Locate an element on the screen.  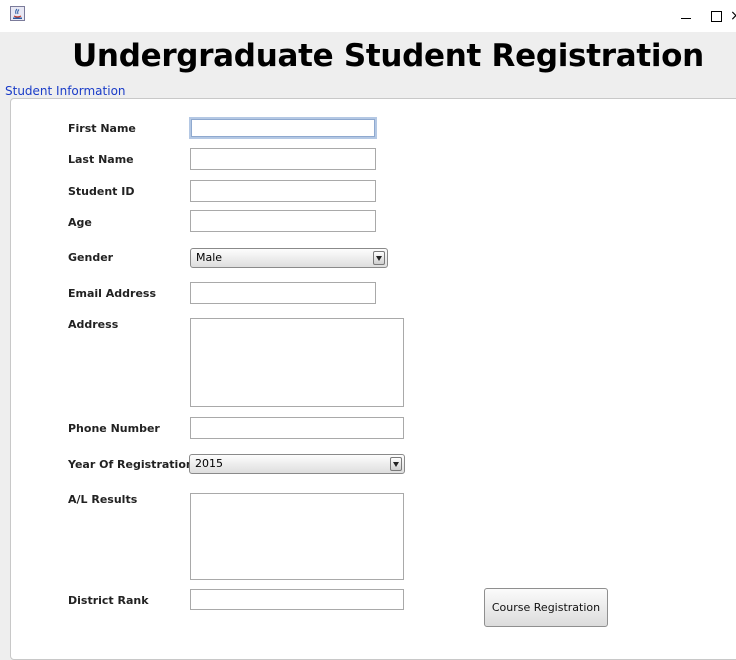
maximize-button is located at coordinates (716, 16).